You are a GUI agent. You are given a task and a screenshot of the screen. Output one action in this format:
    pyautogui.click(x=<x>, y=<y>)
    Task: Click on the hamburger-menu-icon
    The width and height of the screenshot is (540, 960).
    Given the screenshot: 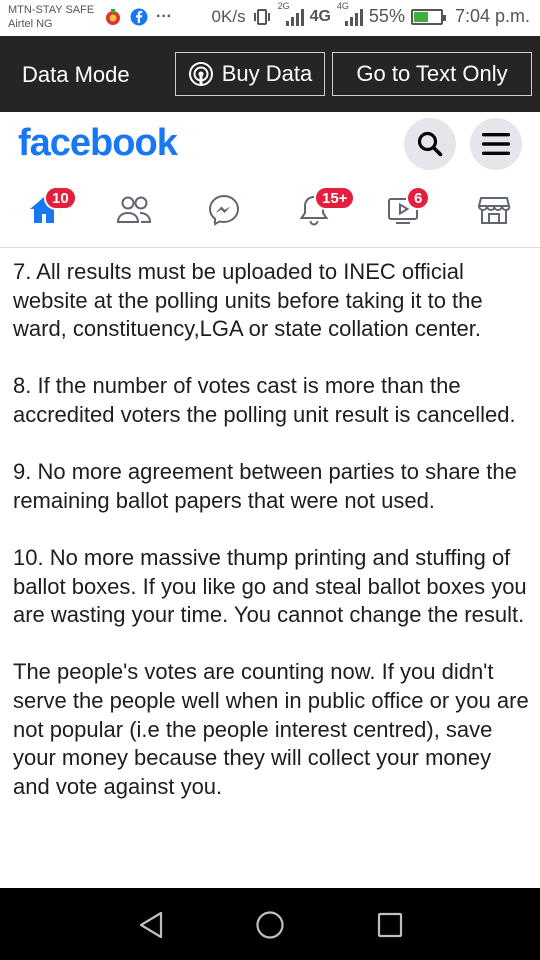 What is the action you would take?
    pyautogui.click(x=496, y=144)
    